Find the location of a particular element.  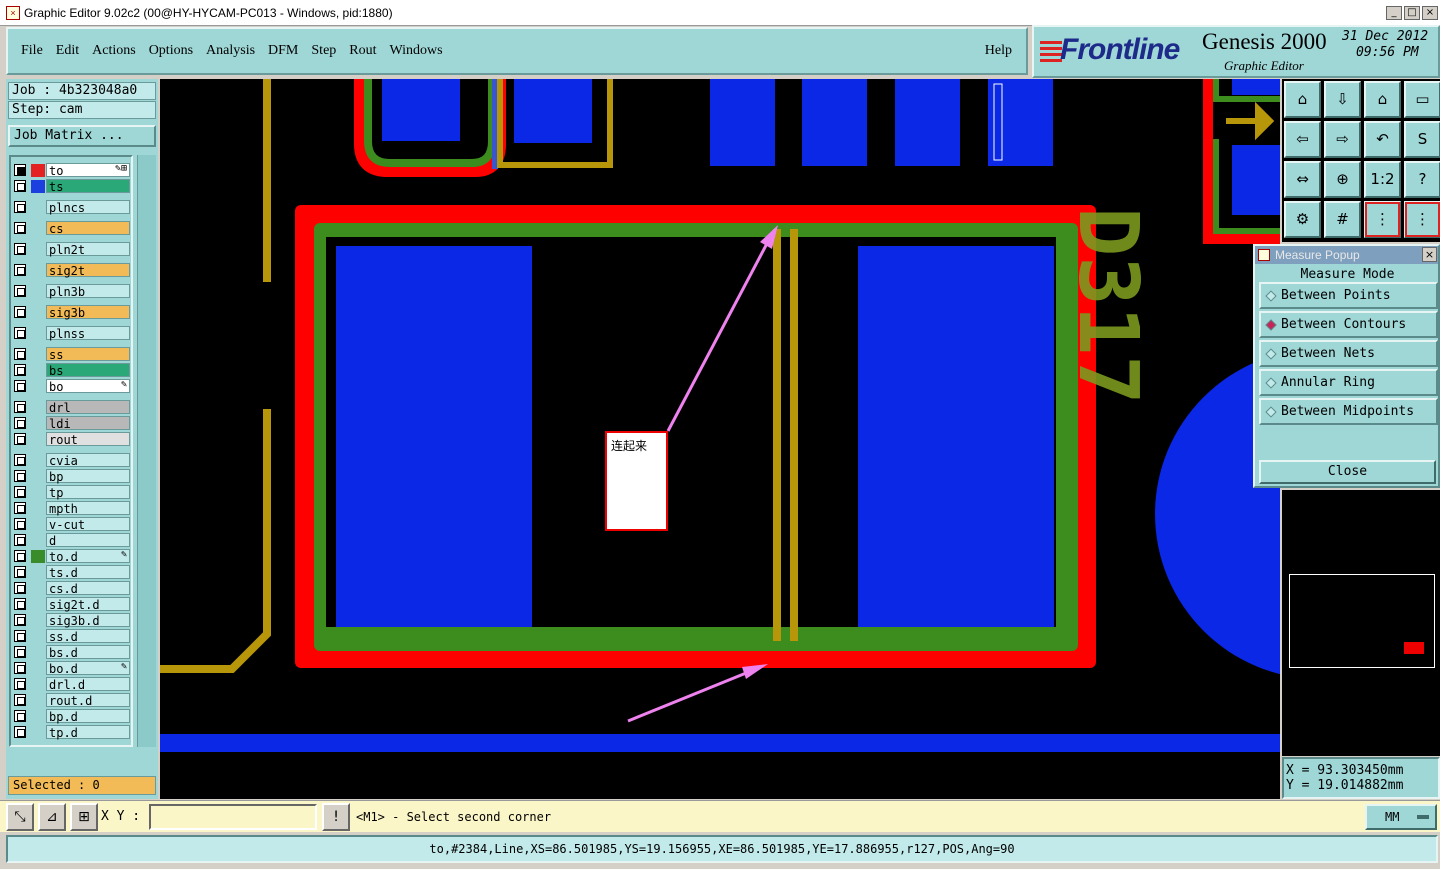

layer-list-scrollbar is located at coordinates (146, 451).